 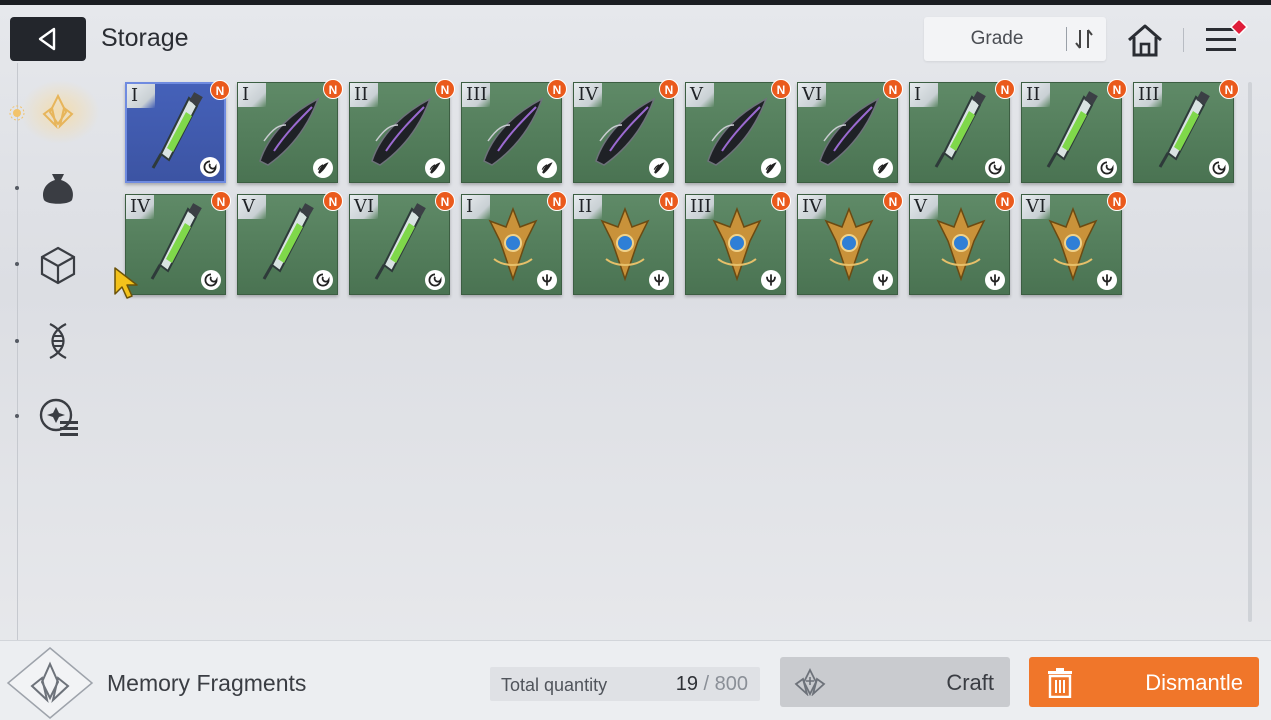 What do you see at coordinates (1066, 39) in the screenshot?
I see `sort-divider` at bounding box center [1066, 39].